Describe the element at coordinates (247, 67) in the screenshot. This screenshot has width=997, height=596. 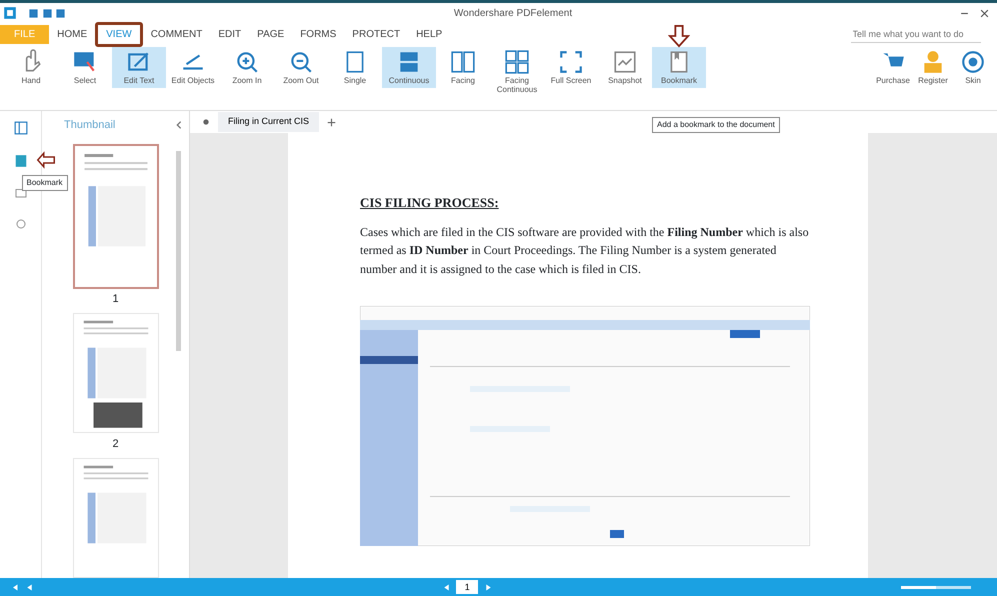
I see `ribbon-button: Zoom In` at that location.